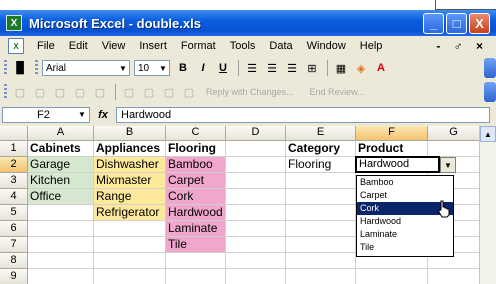 This screenshot has height=284, width=496. I want to click on cell-a2: Garage, so click(61, 165).